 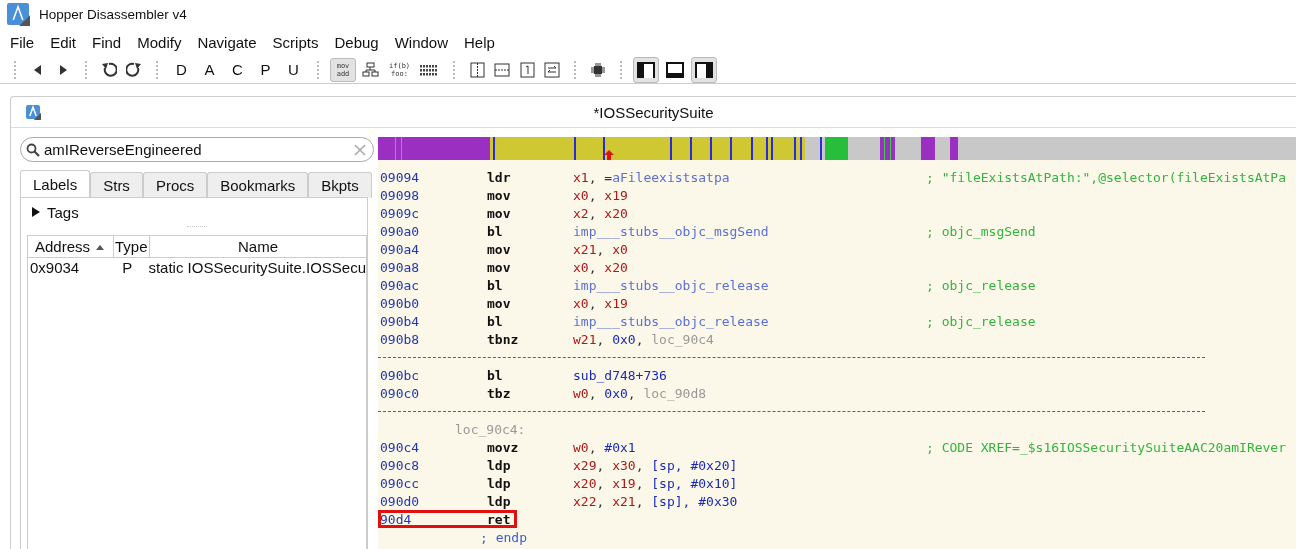 What do you see at coordinates (598, 69) in the screenshot?
I see `chip-icon` at bounding box center [598, 69].